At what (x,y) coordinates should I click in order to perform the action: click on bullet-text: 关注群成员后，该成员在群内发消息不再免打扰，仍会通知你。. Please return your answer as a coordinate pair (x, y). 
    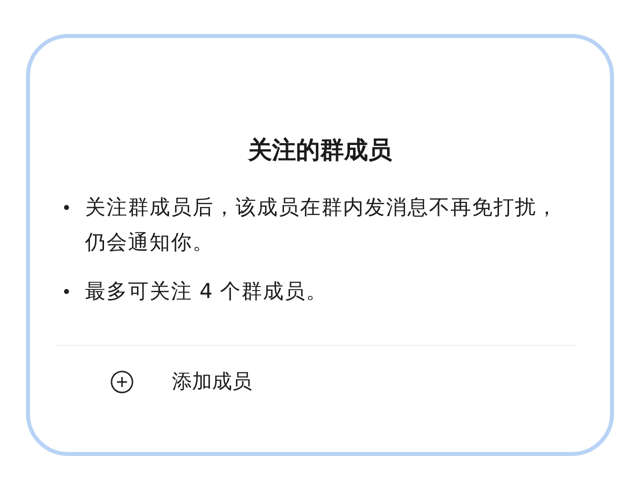
    Looking at the image, I should click on (322, 225).